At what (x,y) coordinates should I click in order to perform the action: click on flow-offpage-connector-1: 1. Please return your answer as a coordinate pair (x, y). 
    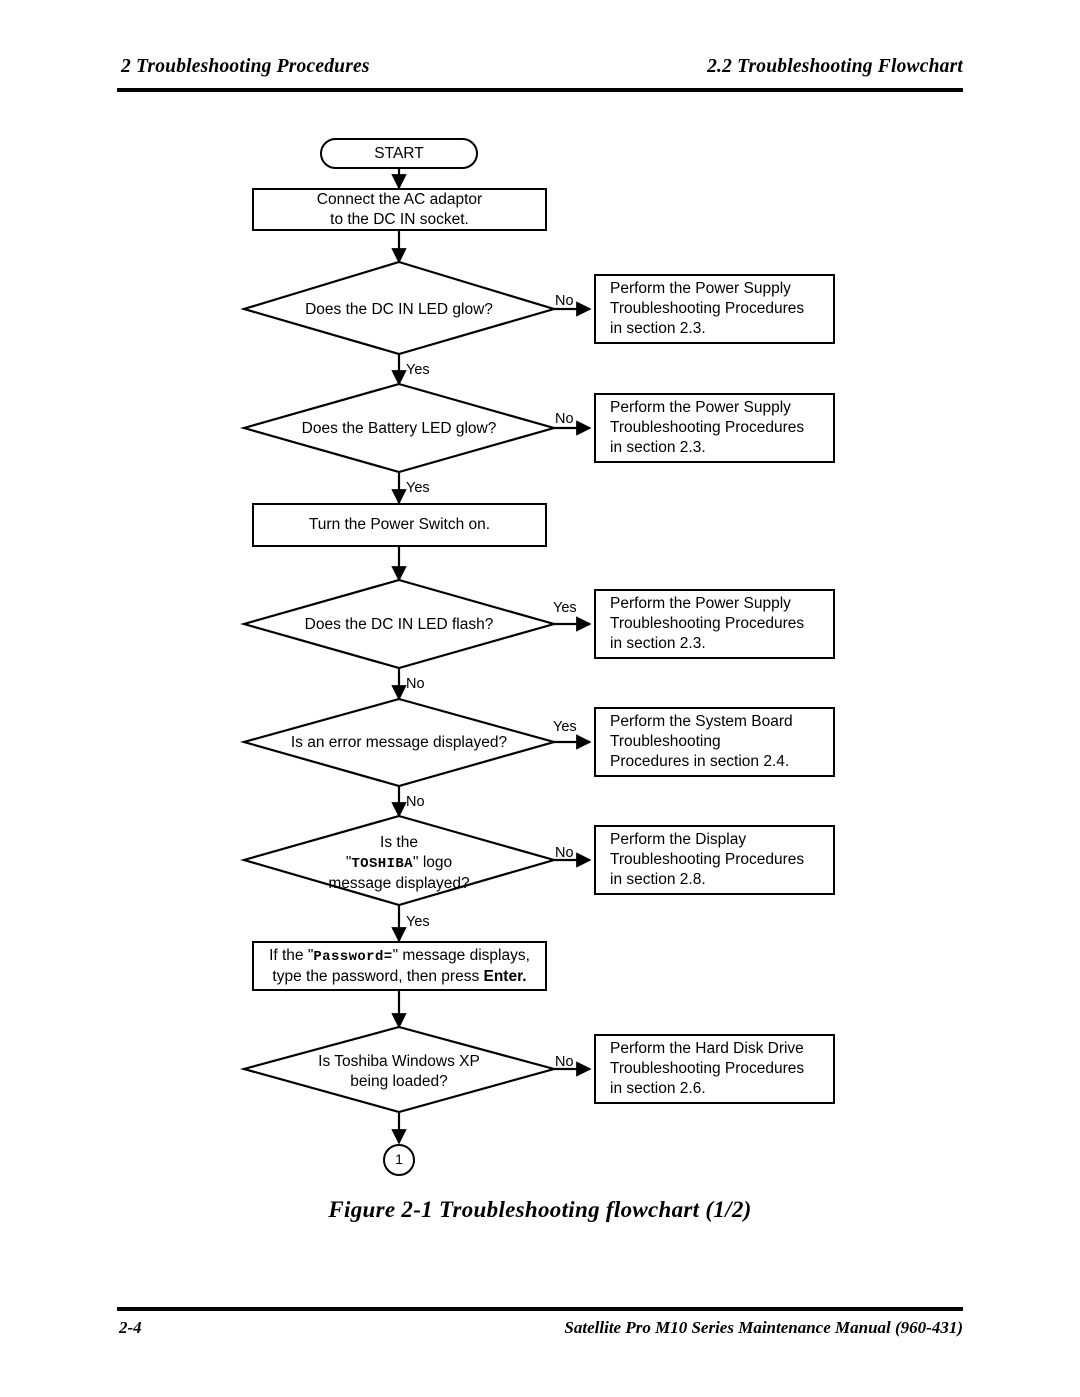
    Looking at the image, I should click on (399, 1160).